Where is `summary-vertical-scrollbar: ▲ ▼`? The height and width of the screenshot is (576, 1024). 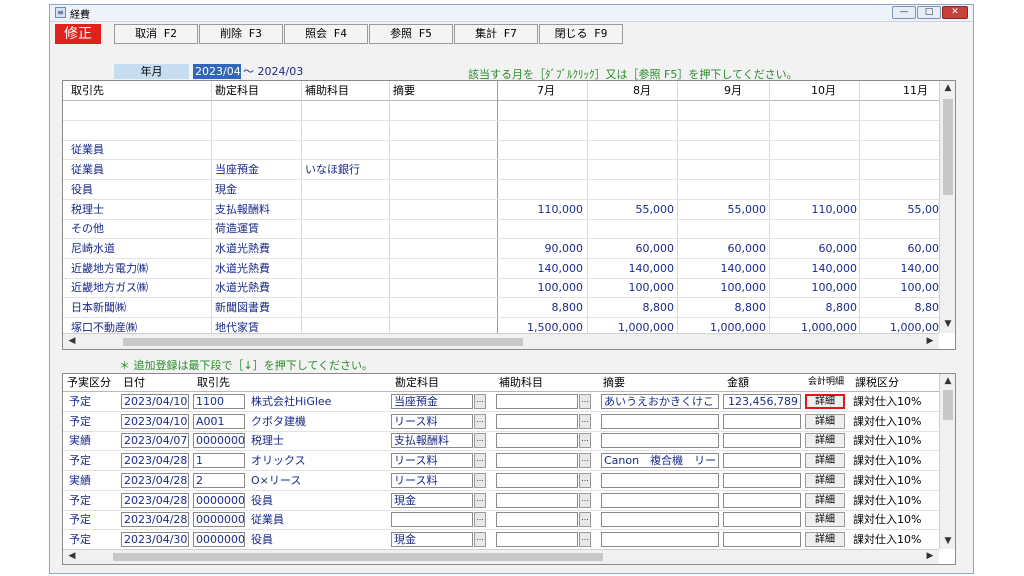
summary-vertical-scrollbar: ▲ ▼ is located at coordinates (947, 207).